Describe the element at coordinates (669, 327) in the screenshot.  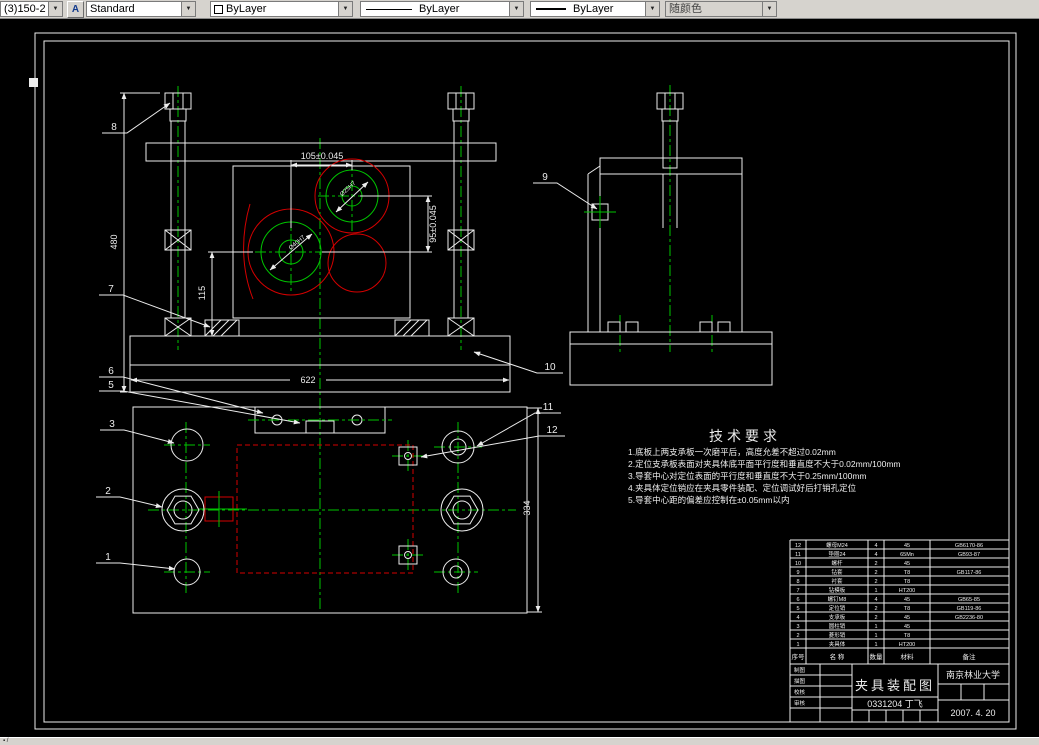
I see `base-screws` at that location.